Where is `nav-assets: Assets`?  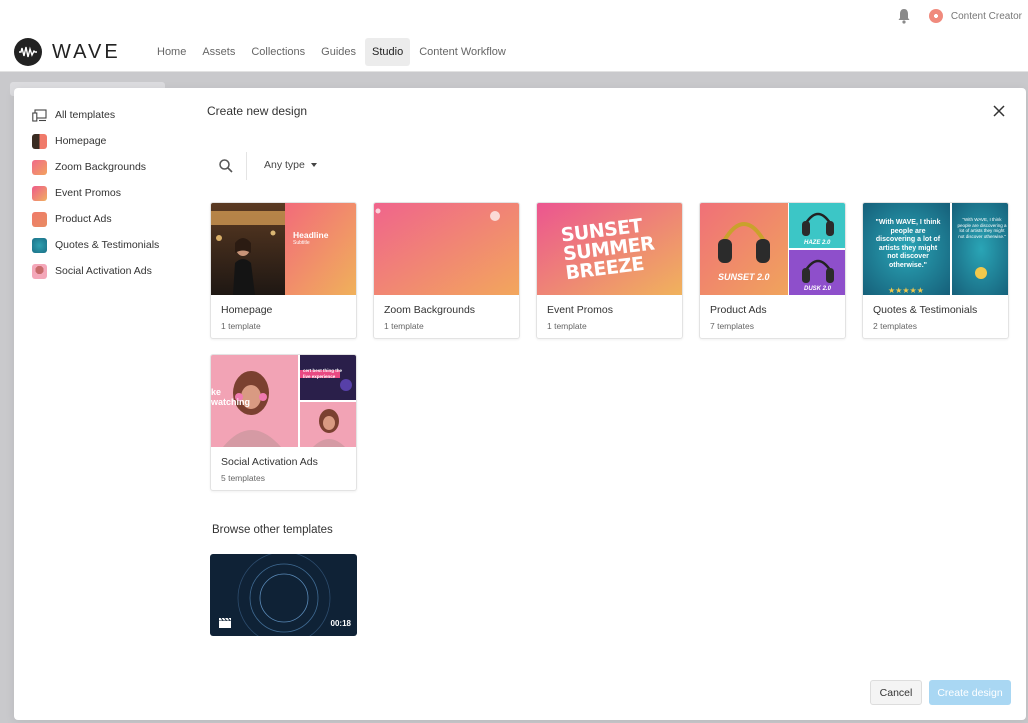
nav-assets: Assets is located at coordinates (218, 52).